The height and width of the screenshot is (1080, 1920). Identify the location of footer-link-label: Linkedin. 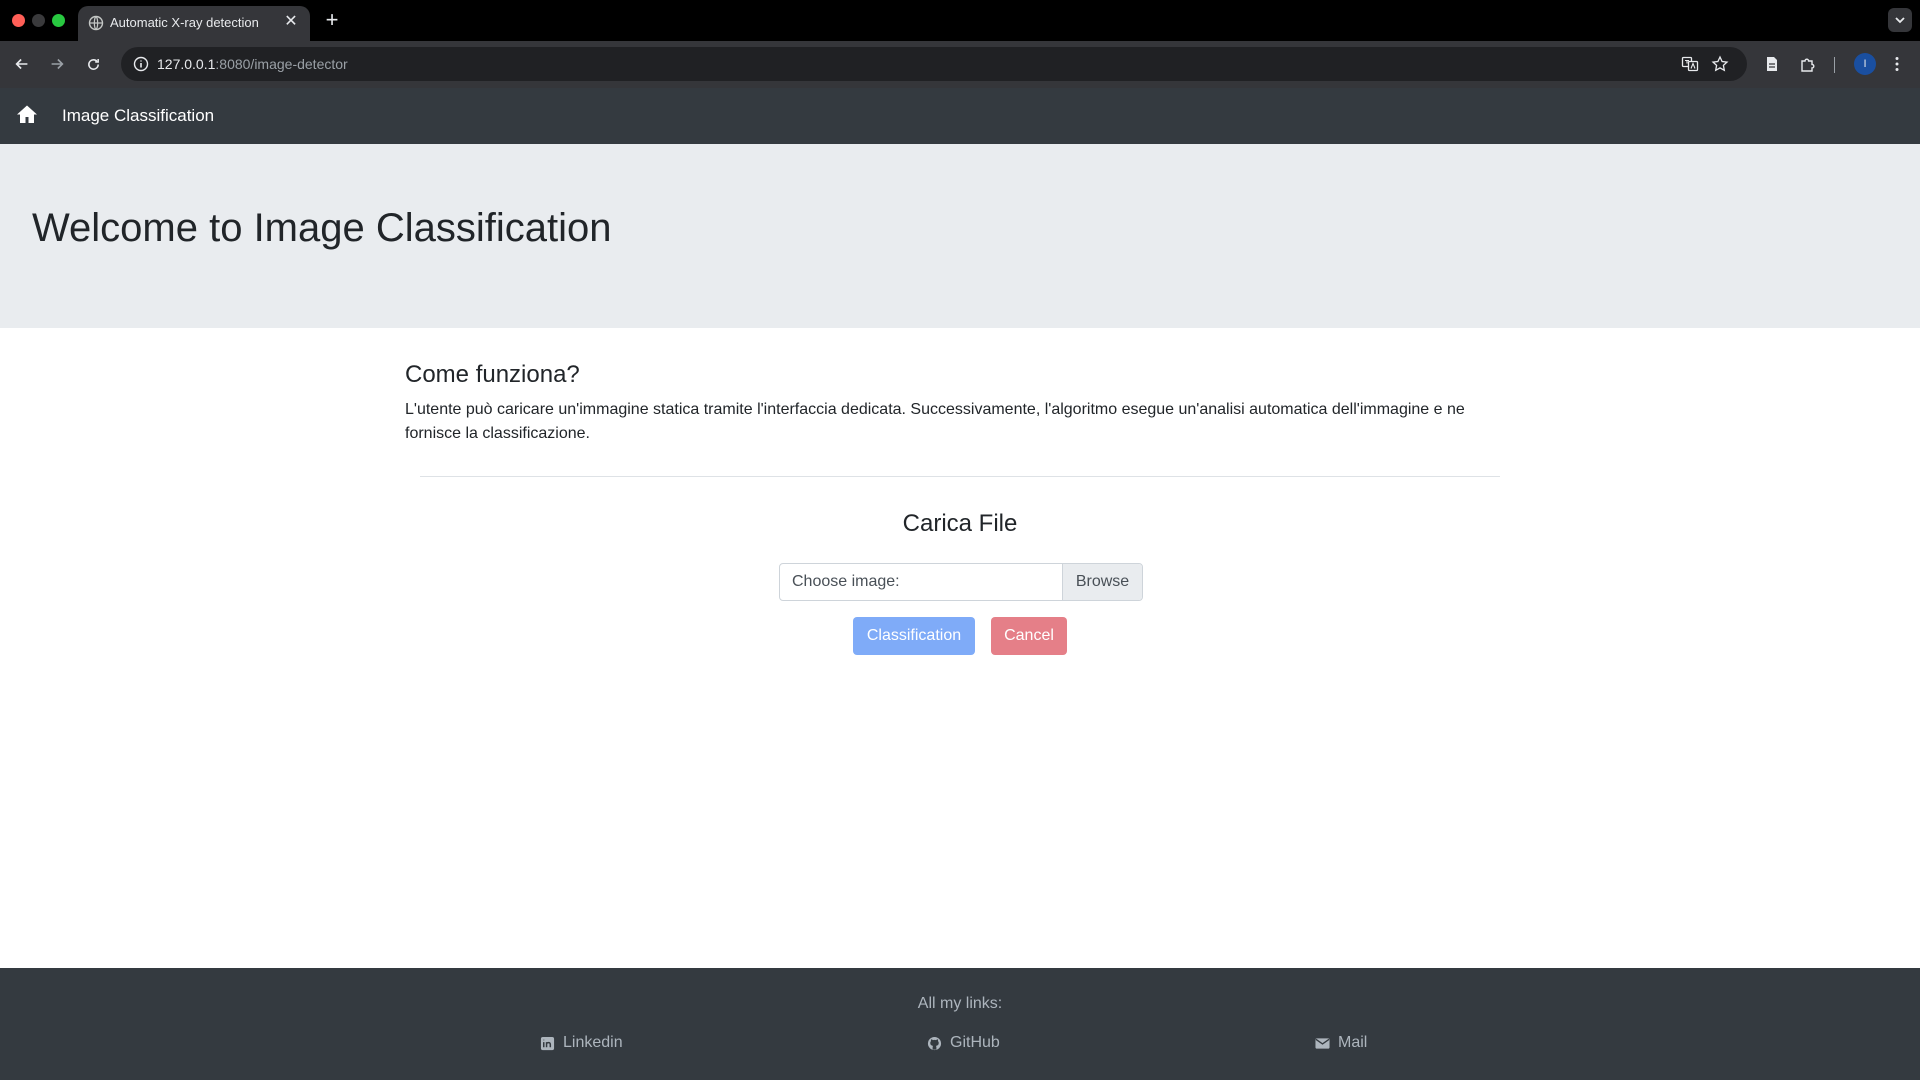
(593, 1042).